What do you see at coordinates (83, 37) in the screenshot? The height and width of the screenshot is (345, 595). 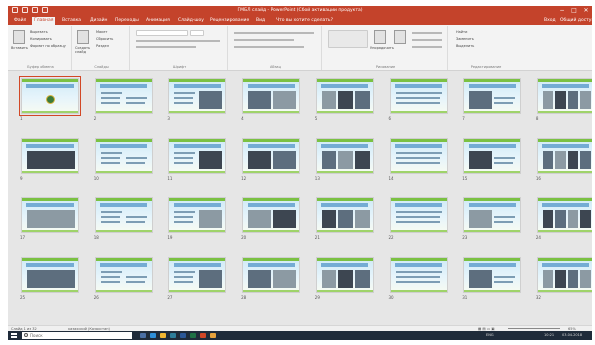 I see `new-slide-icon` at bounding box center [83, 37].